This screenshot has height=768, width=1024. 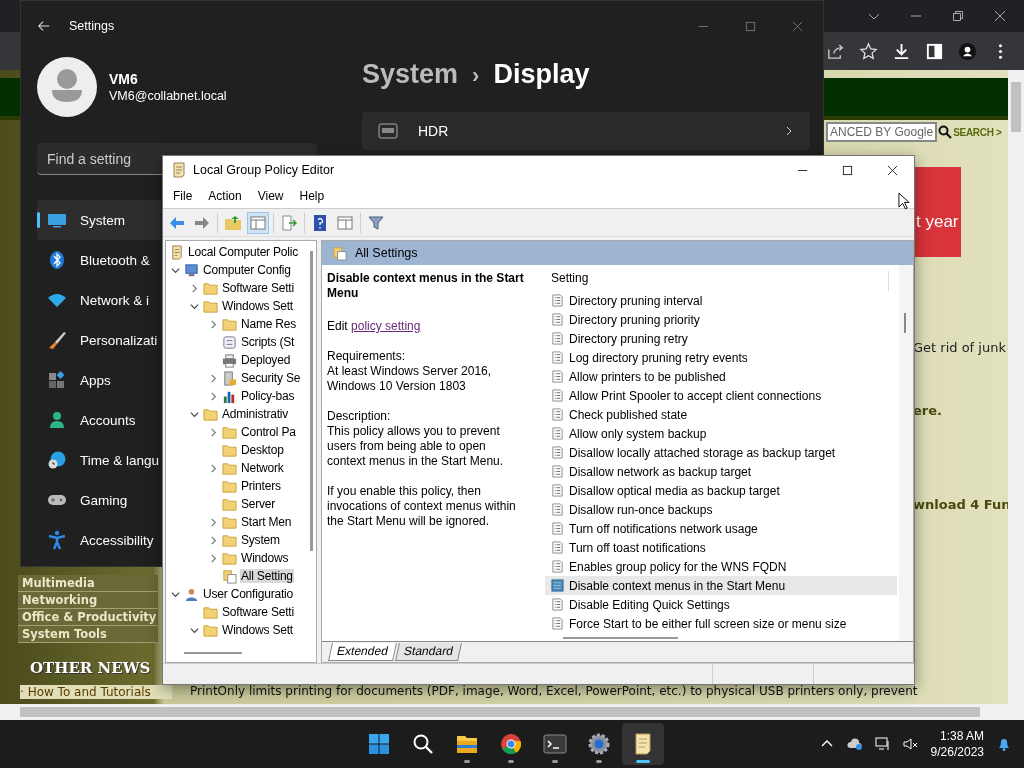 I want to click on nav-item: Network & i, so click(x=99, y=300).